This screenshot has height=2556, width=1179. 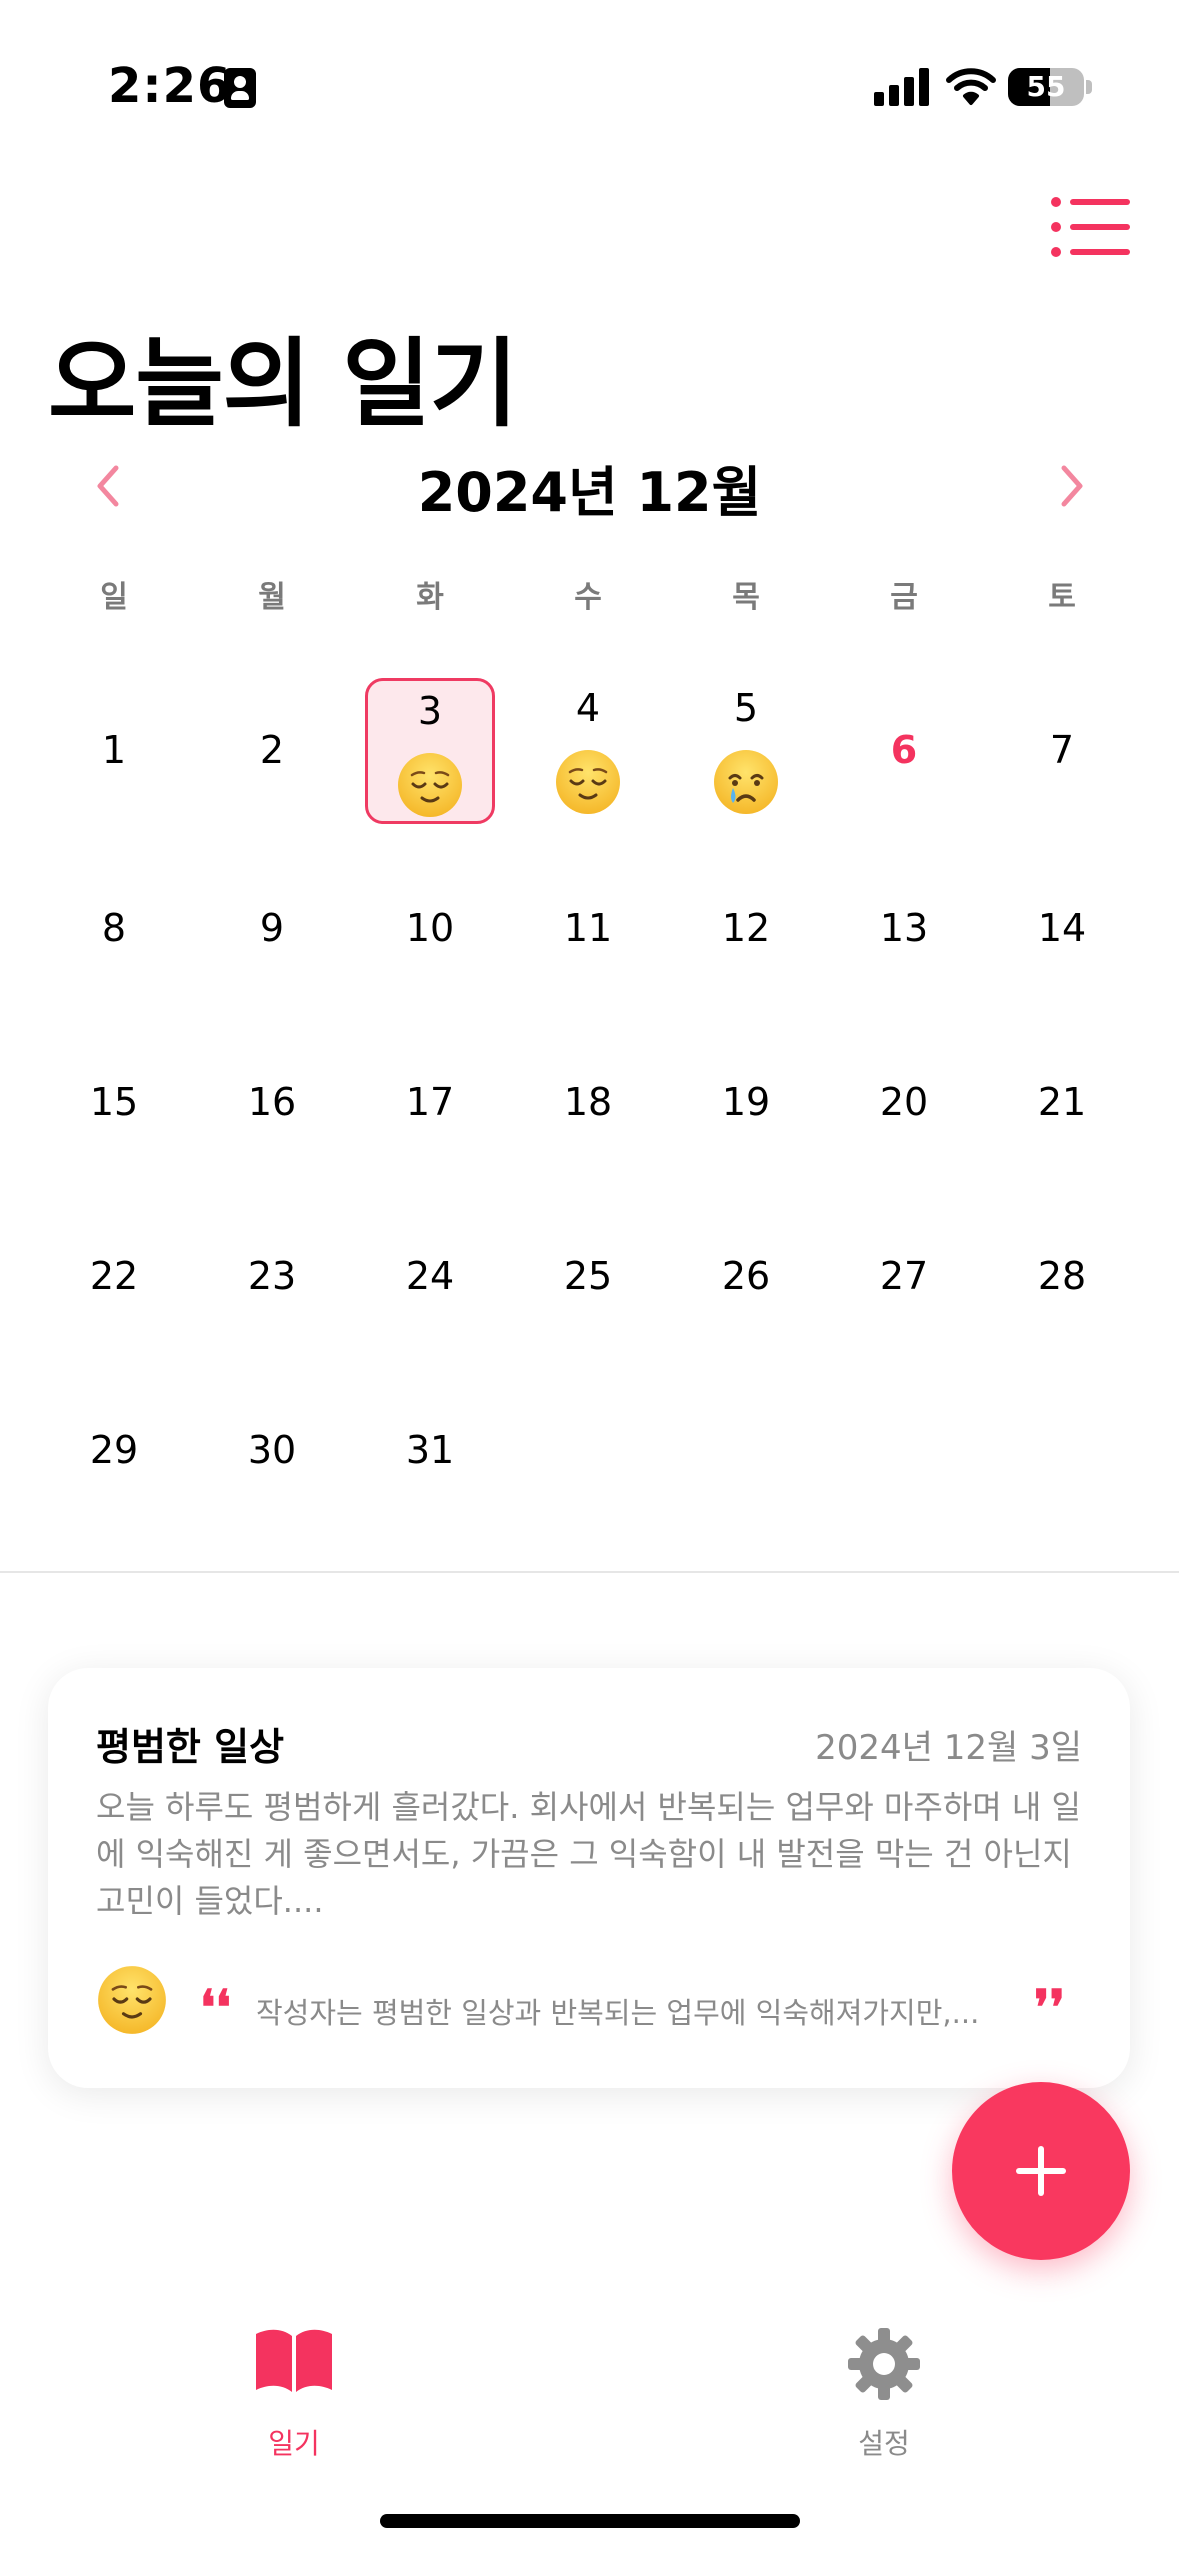 What do you see at coordinates (272, 597) in the screenshot?
I see `weekday-mon: 월` at bounding box center [272, 597].